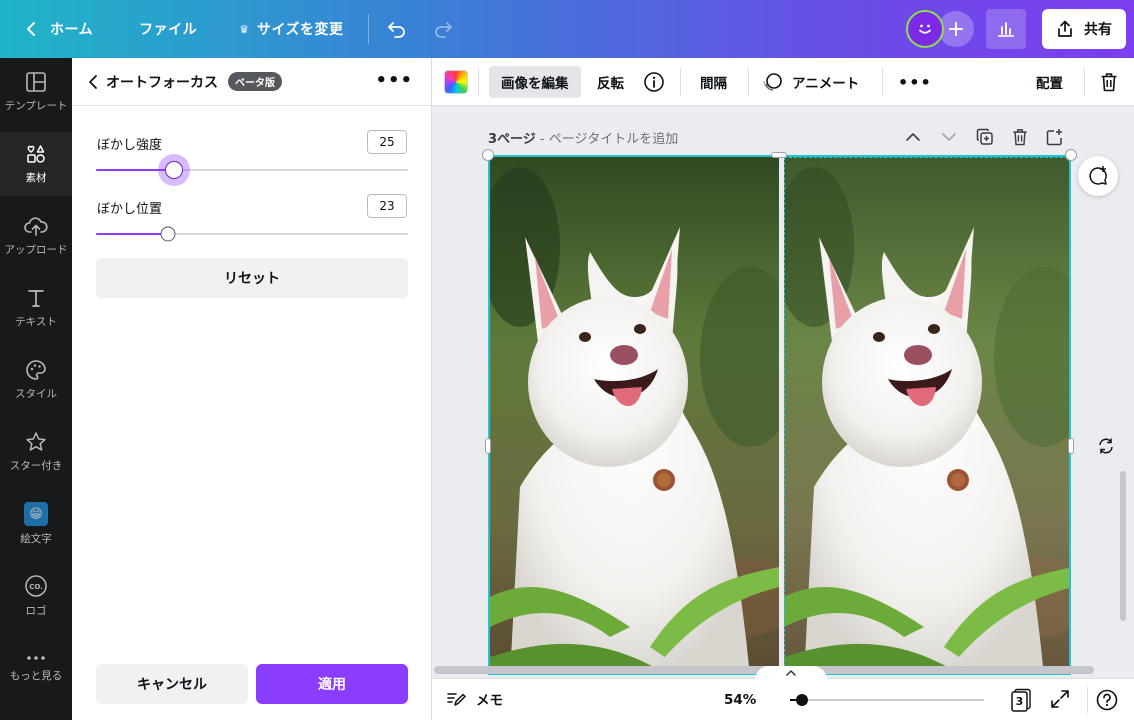 The width and height of the screenshot is (1134, 720). I want to click on rail-item-templates: テンプレート, so click(36, 92).